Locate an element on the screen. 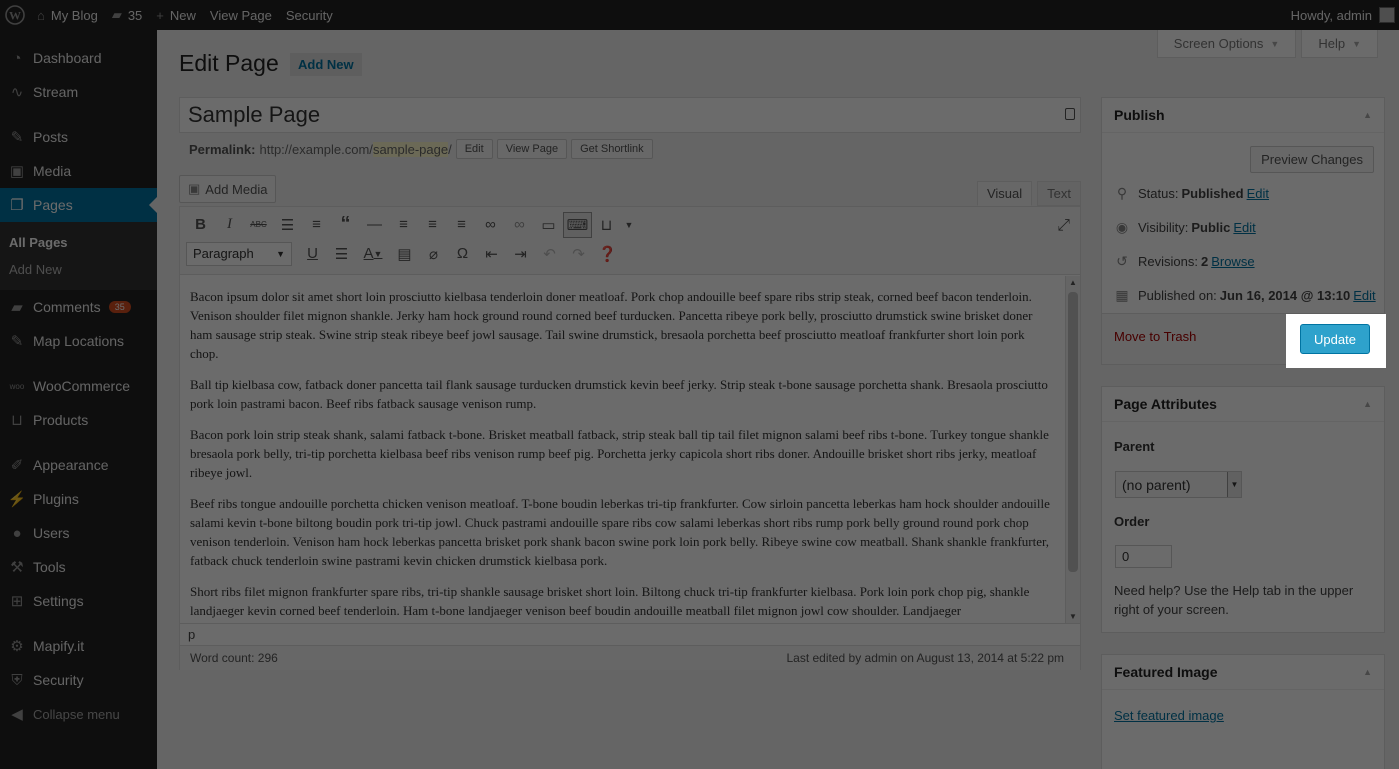  media-icon: ▣ is located at coordinates (17, 171).